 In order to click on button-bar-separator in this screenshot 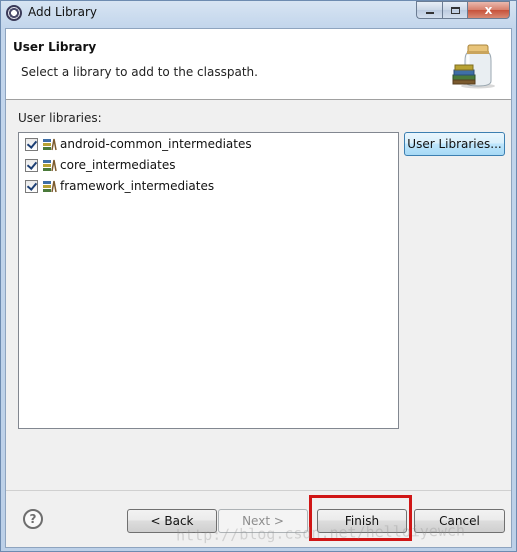, I will do `click(258, 490)`.